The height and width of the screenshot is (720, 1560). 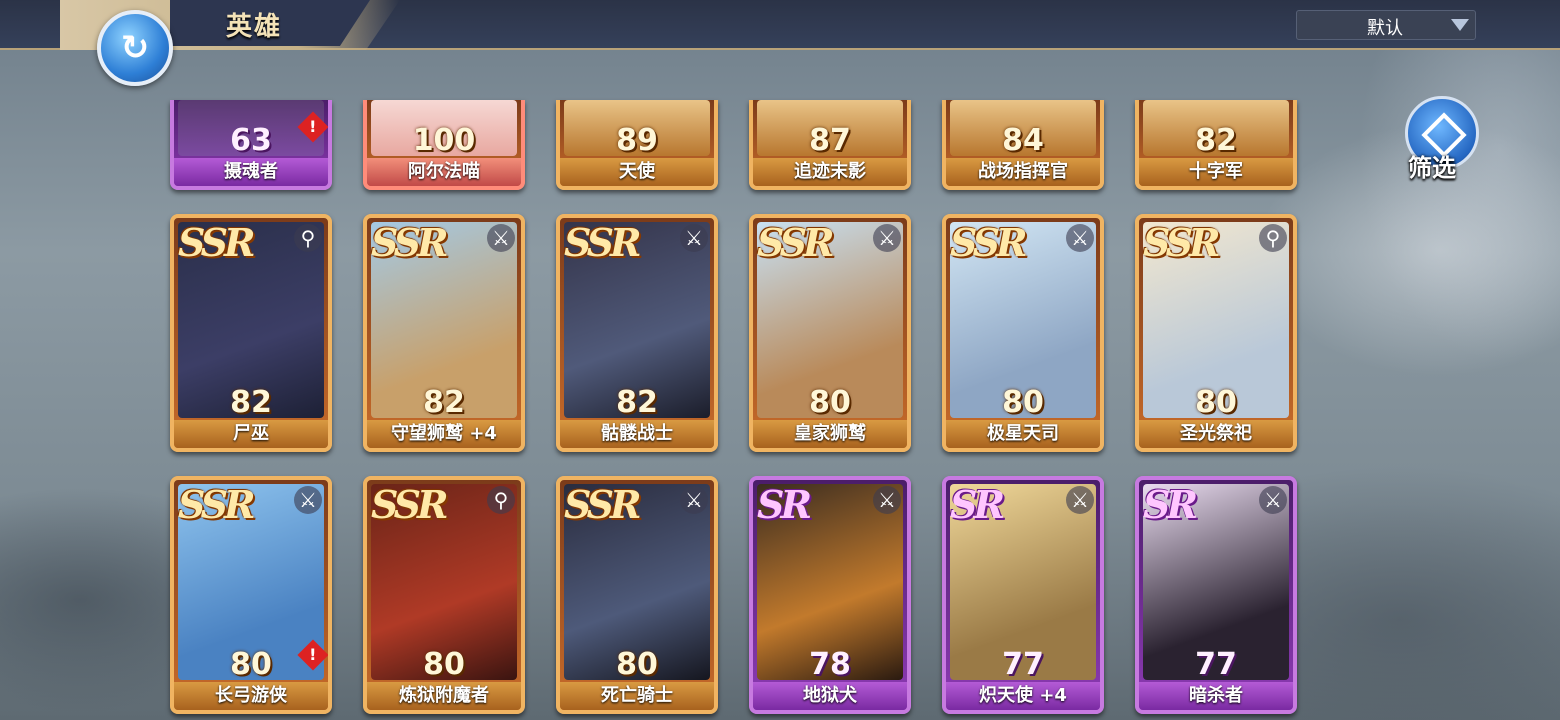 I want to click on hero-name: 骷髅战士, so click(x=637, y=433).